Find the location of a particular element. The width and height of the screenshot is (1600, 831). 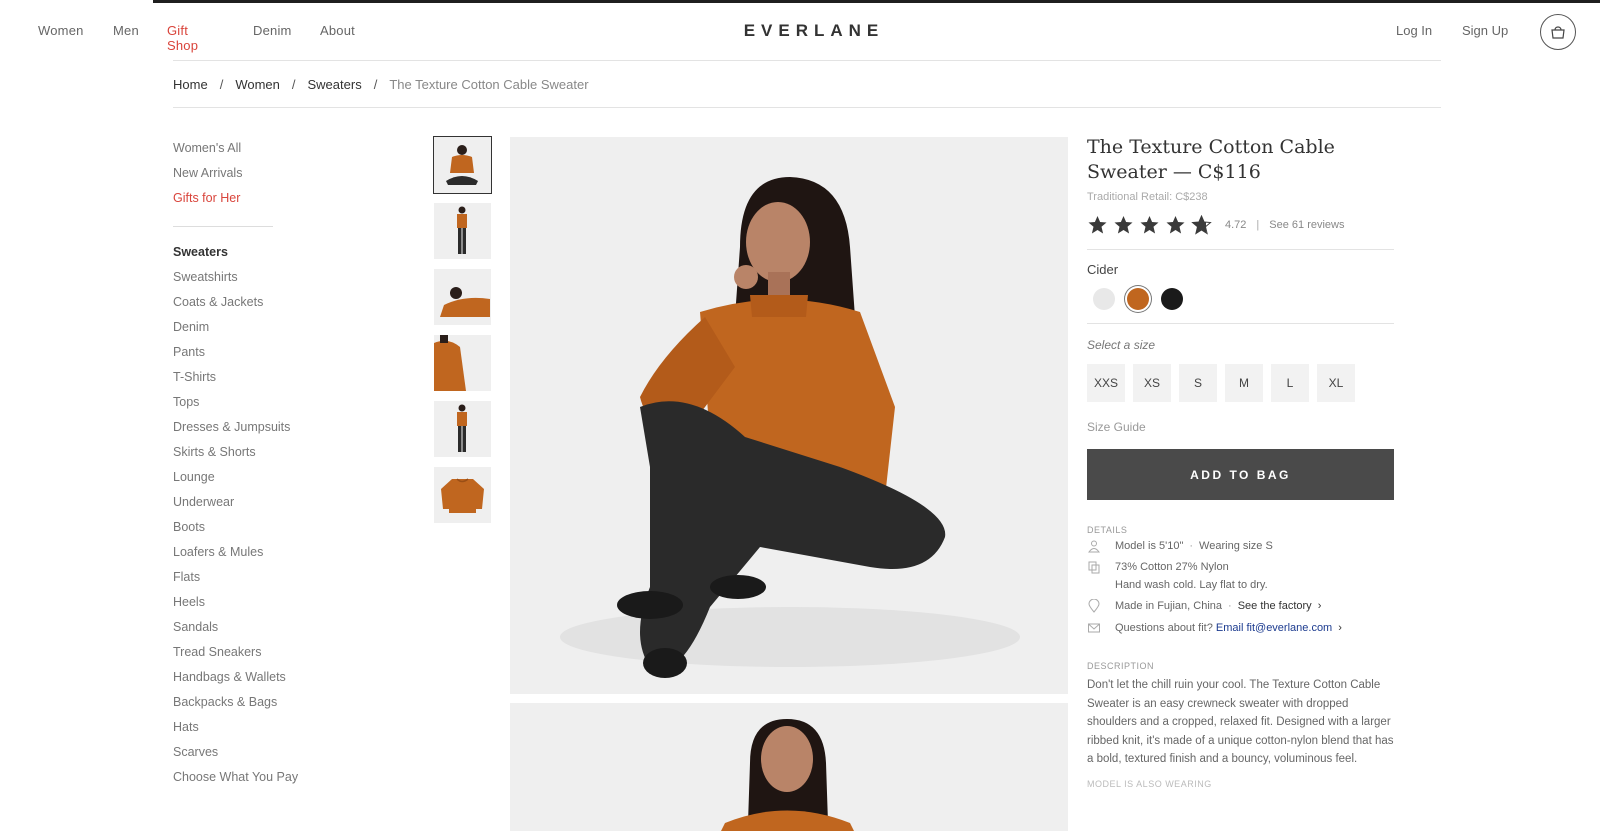

sidebar-item-womens-all: Women's All is located at coordinates (207, 148).